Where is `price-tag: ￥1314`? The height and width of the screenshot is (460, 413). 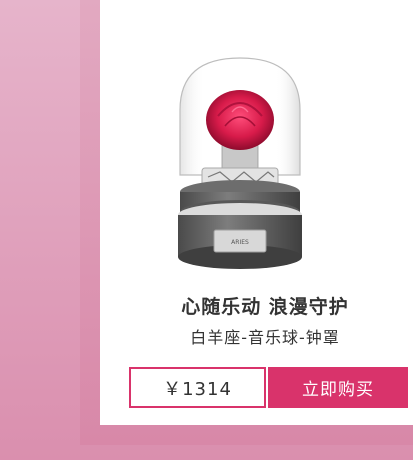 price-tag: ￥1314 is located at coordinates (197, 387).